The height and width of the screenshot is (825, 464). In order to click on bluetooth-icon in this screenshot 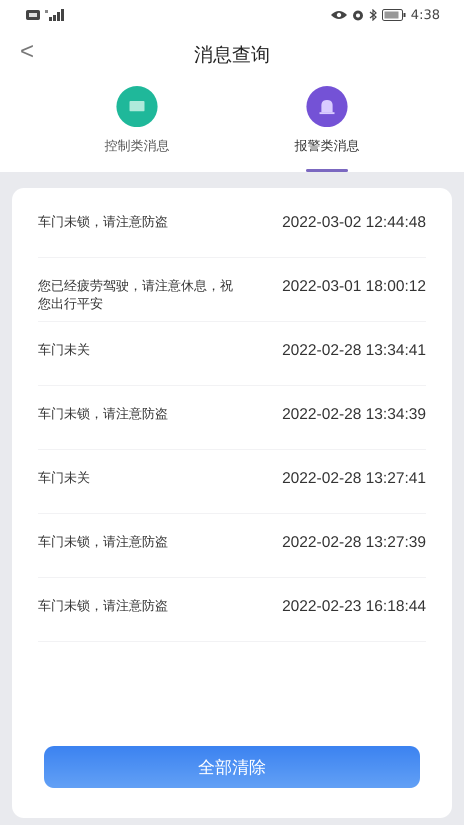, I will do `click(372, 15)`.